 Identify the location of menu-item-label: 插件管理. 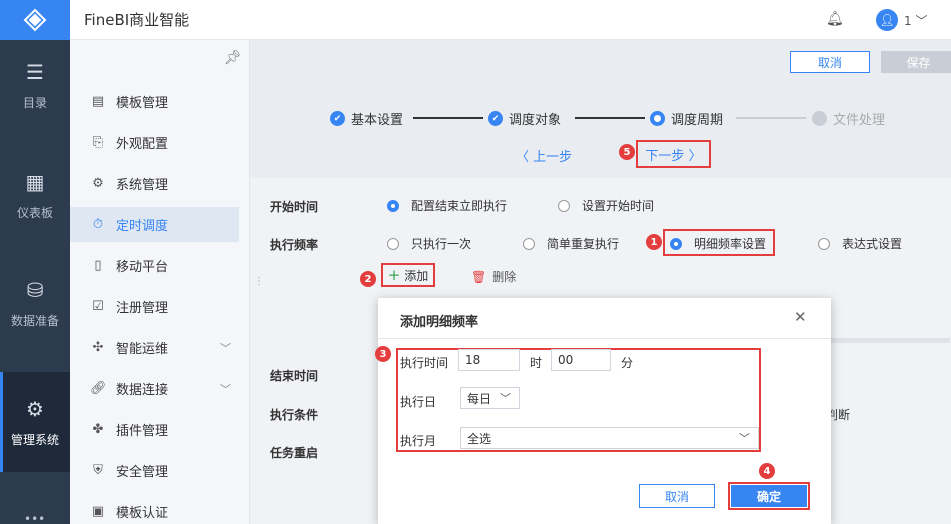
(142, 431).